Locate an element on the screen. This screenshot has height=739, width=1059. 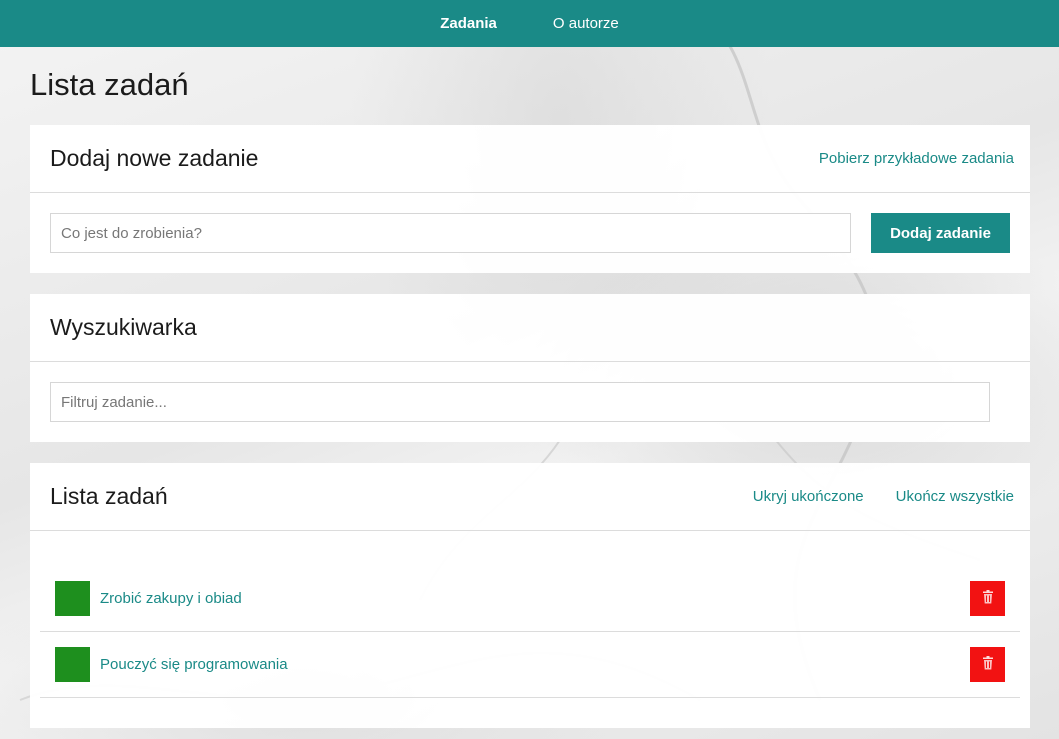
task-row: Pouczyć się programowania is located at coordinates (530, 665).